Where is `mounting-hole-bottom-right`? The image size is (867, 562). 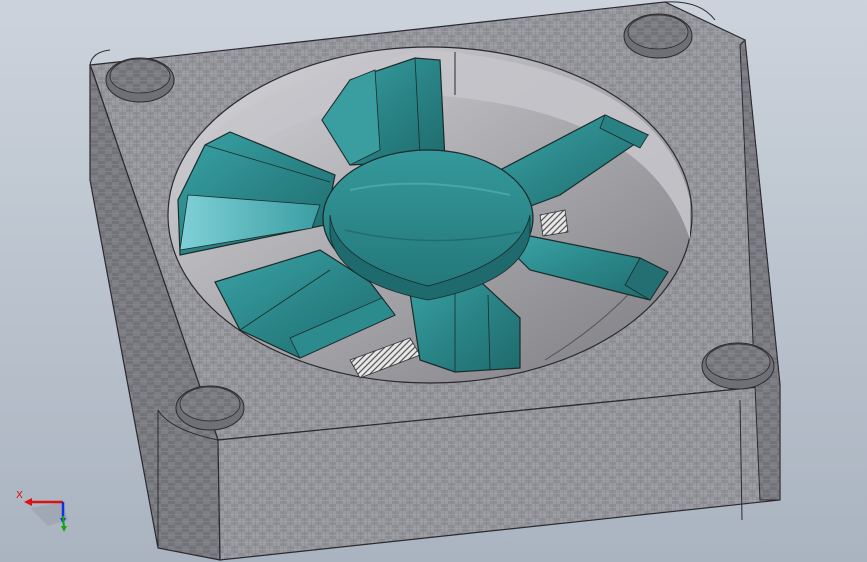
mounting-hole-bottom-right is located at coordinates (738, 366).